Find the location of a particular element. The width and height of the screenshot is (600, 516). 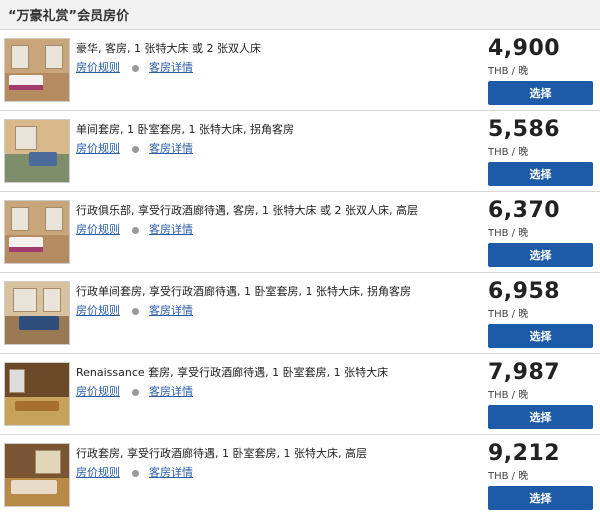

room-name: 豪华, 客房, 1 张特大床 或 2 张双人床 is located at coordinates (168, 48).